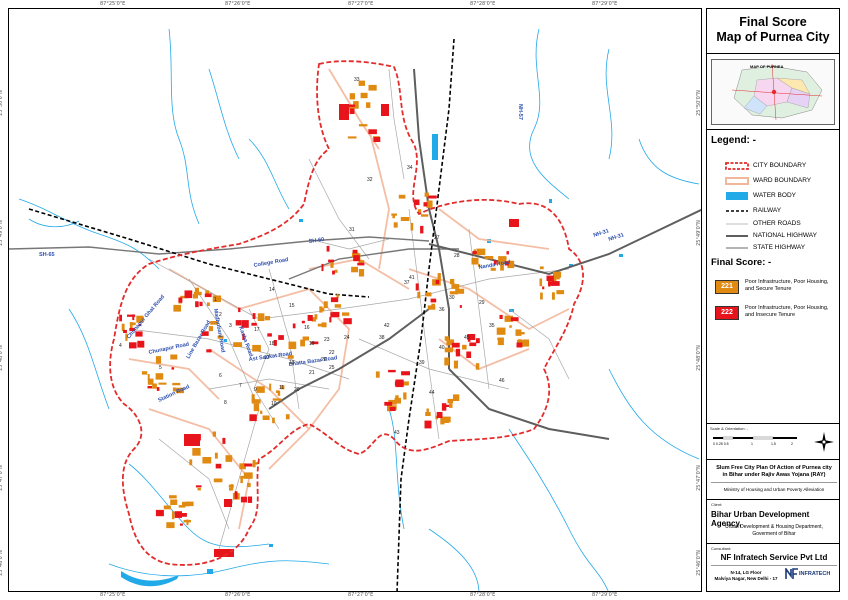  Describe the element at coordinates (220, 315) in the screenshot. I see `ward-number: 2` at that location.